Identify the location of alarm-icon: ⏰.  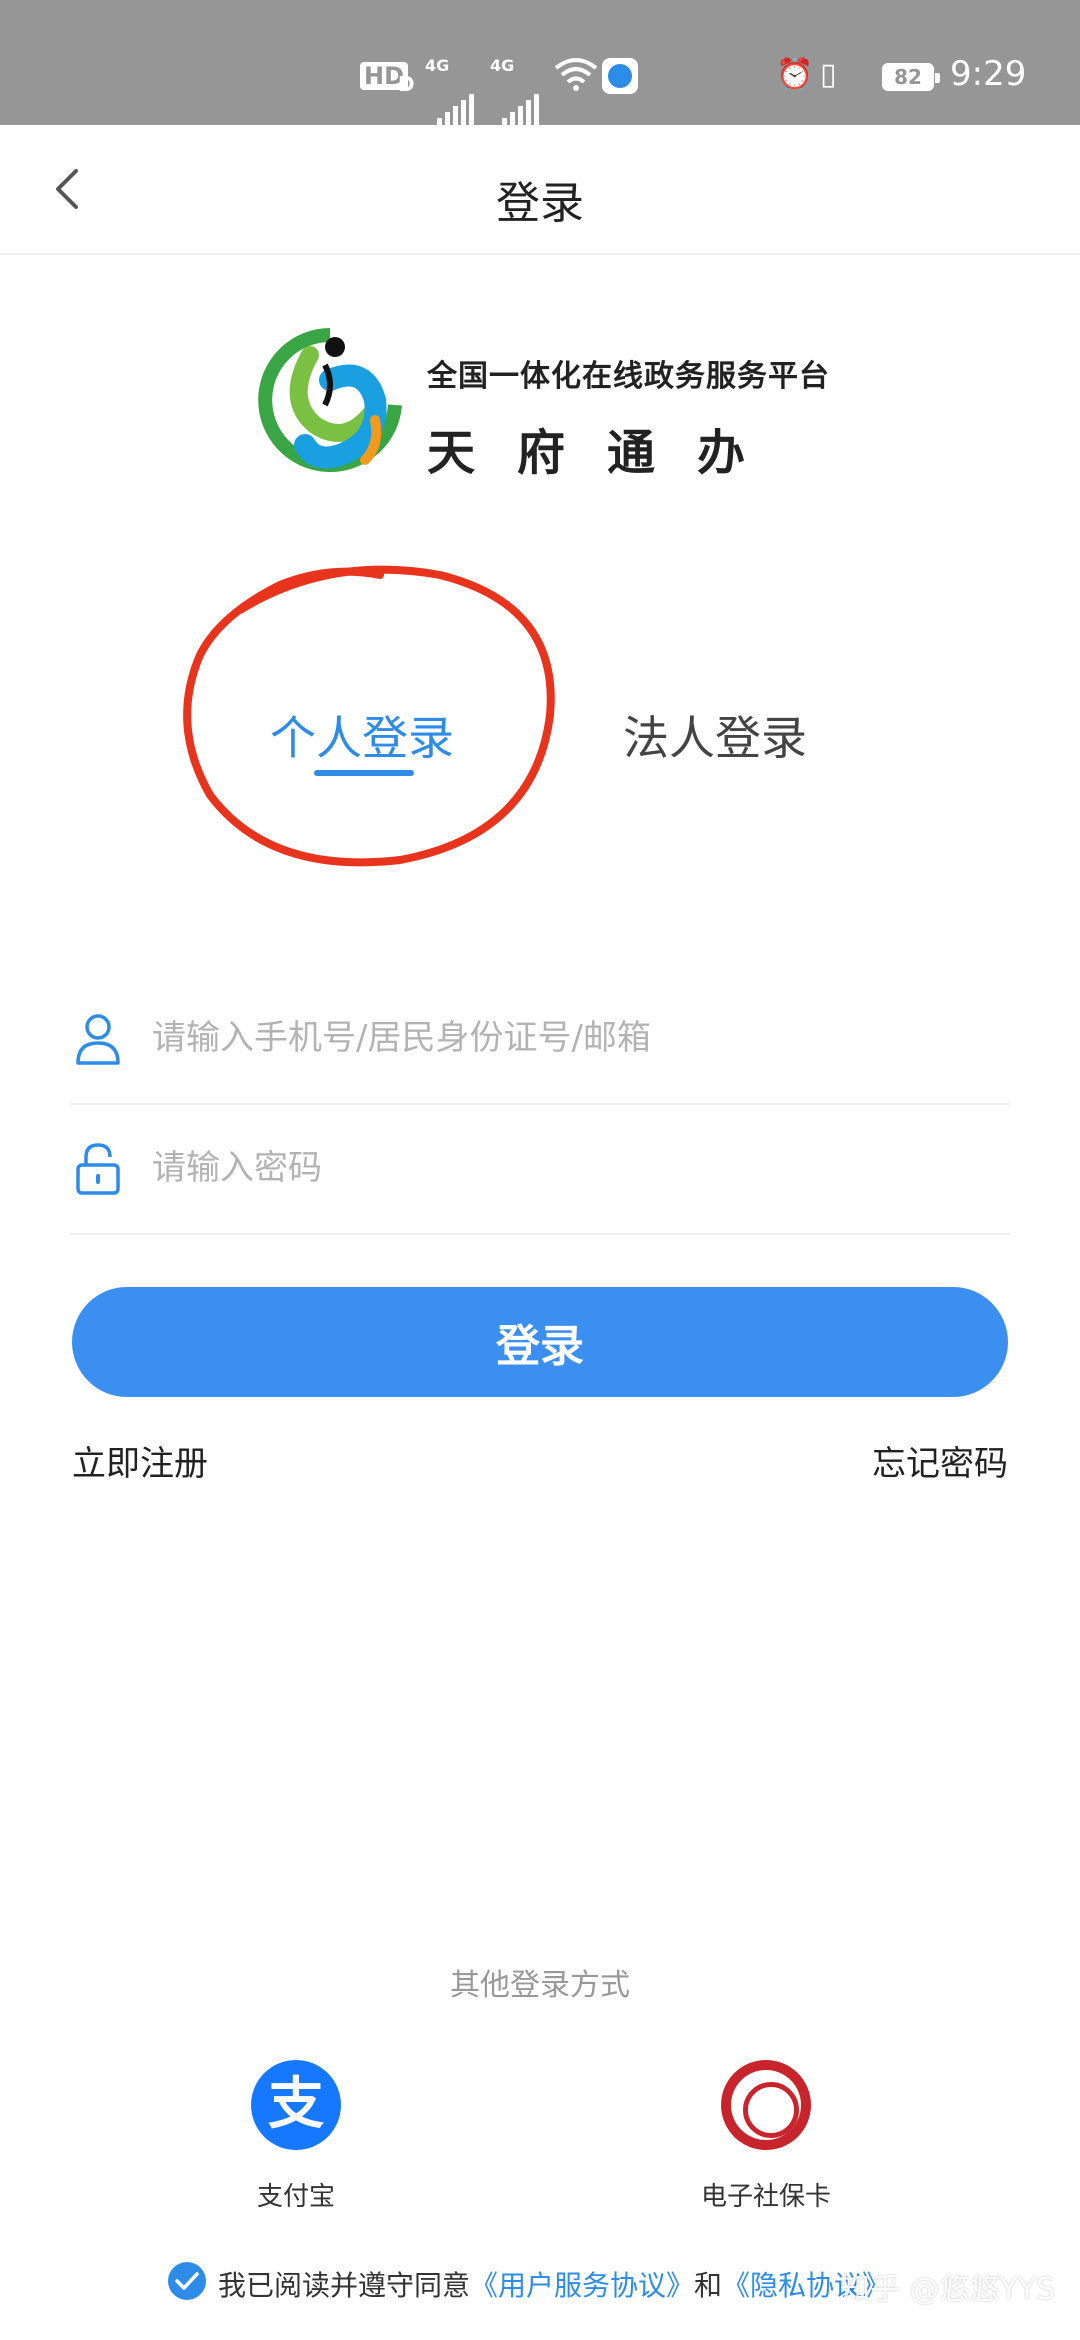
(795, 74).